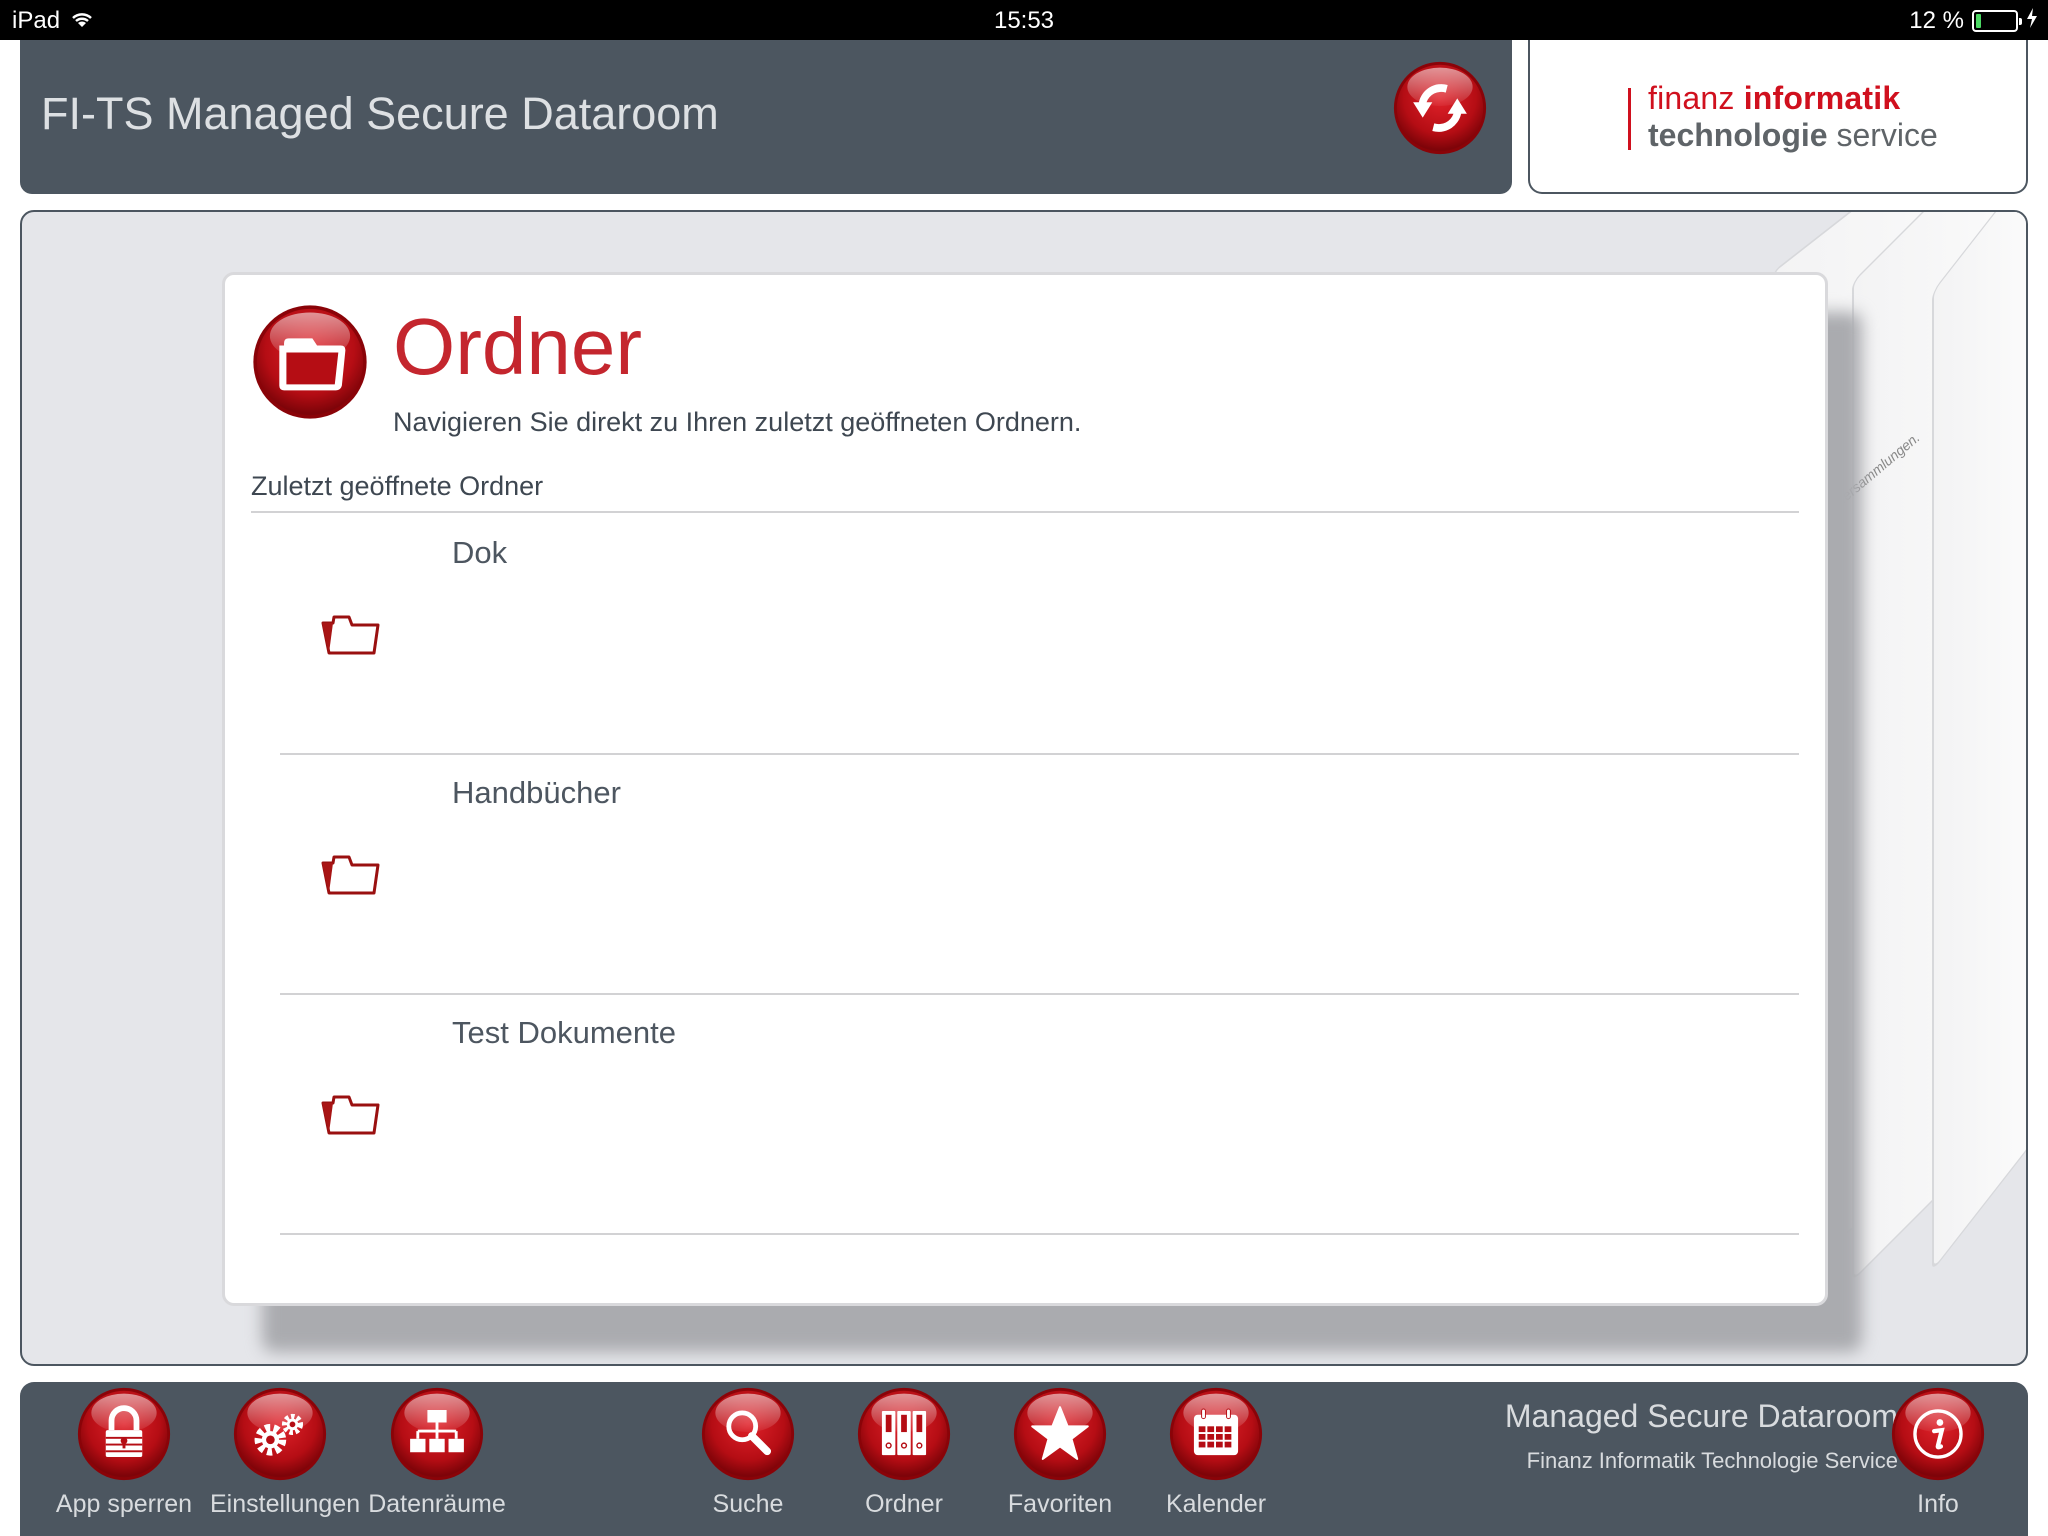 This screenshot has height=1536, width=2048. Describe the element at coordinates (564, 1032) in the screenshot. I see `folder-name: Test Dokumente` at that location.